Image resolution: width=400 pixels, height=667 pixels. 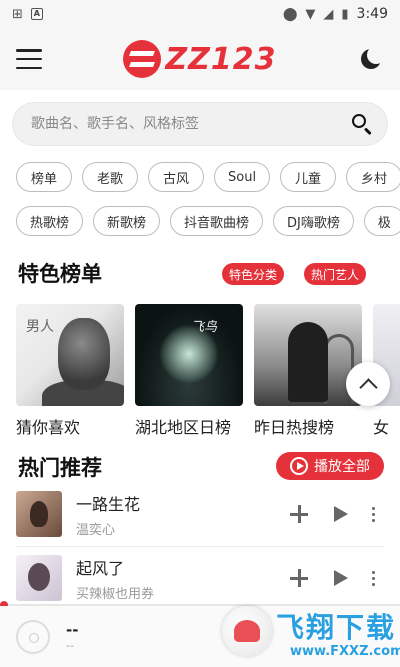 I want to click on tag-chip: 抖音歌曲榜, so click(x=217, y=221).